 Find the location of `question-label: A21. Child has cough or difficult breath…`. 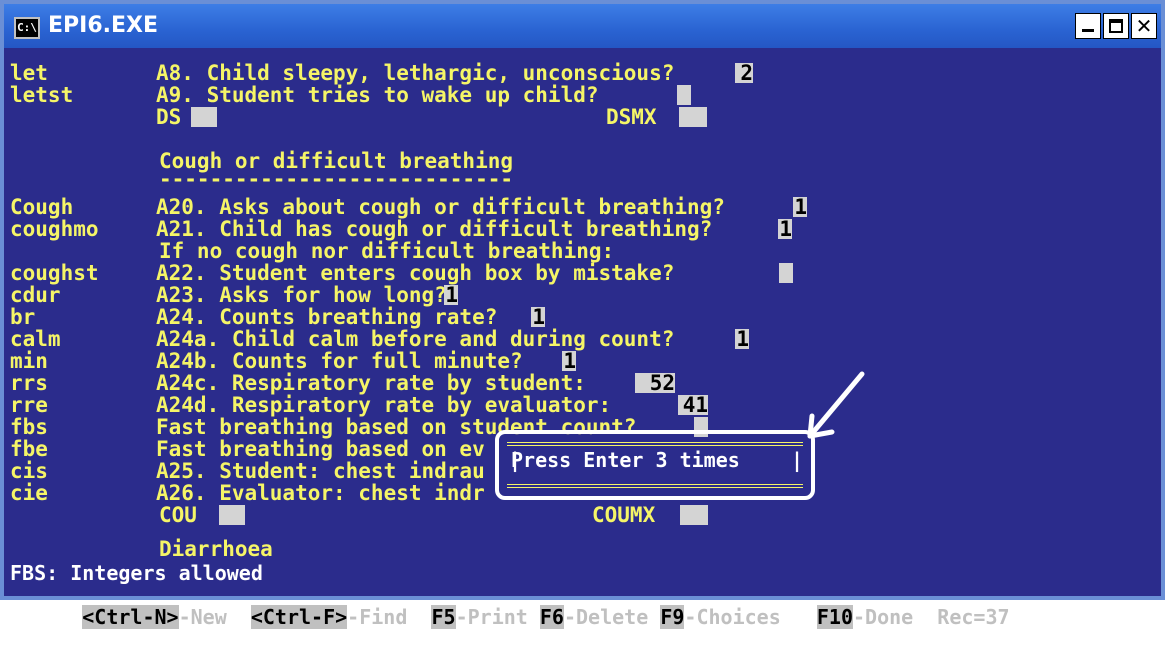

question-label: A21. Child has cough or difficult breath… is located at coordinates (434, 229).